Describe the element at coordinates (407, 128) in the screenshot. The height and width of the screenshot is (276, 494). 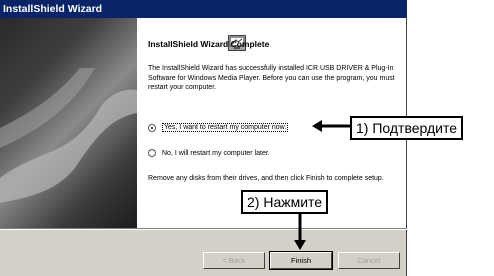
I see `step1-callout: 1) Подтвердите` at that location.